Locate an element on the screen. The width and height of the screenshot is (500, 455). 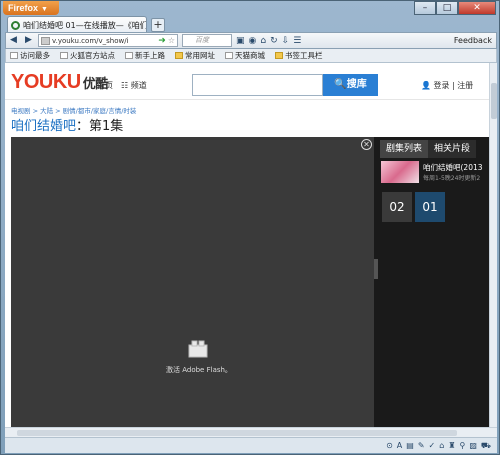
site-identity-icon is located at coordinates (45, 40).